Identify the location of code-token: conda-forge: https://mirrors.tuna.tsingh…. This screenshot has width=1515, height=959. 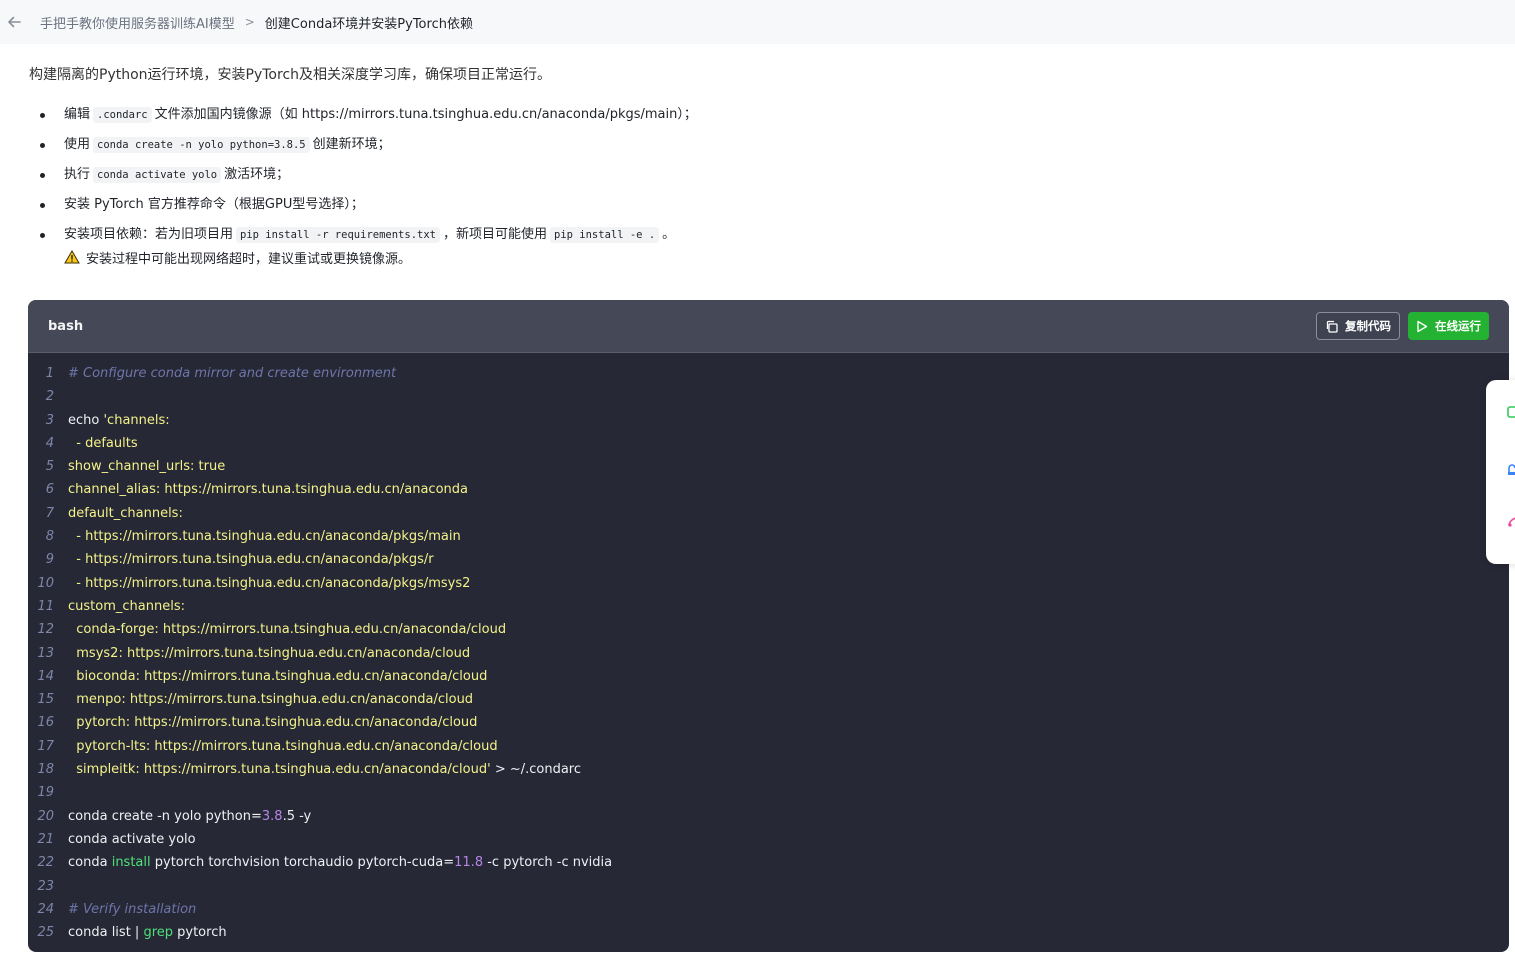
(287, 630).